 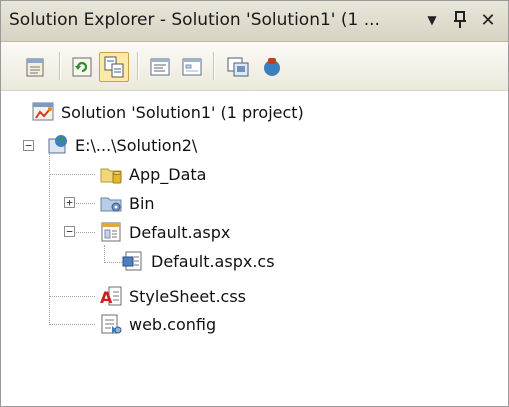 I want to click on tree-node-label: StyleSheet.css, so click(x=187, y=296).